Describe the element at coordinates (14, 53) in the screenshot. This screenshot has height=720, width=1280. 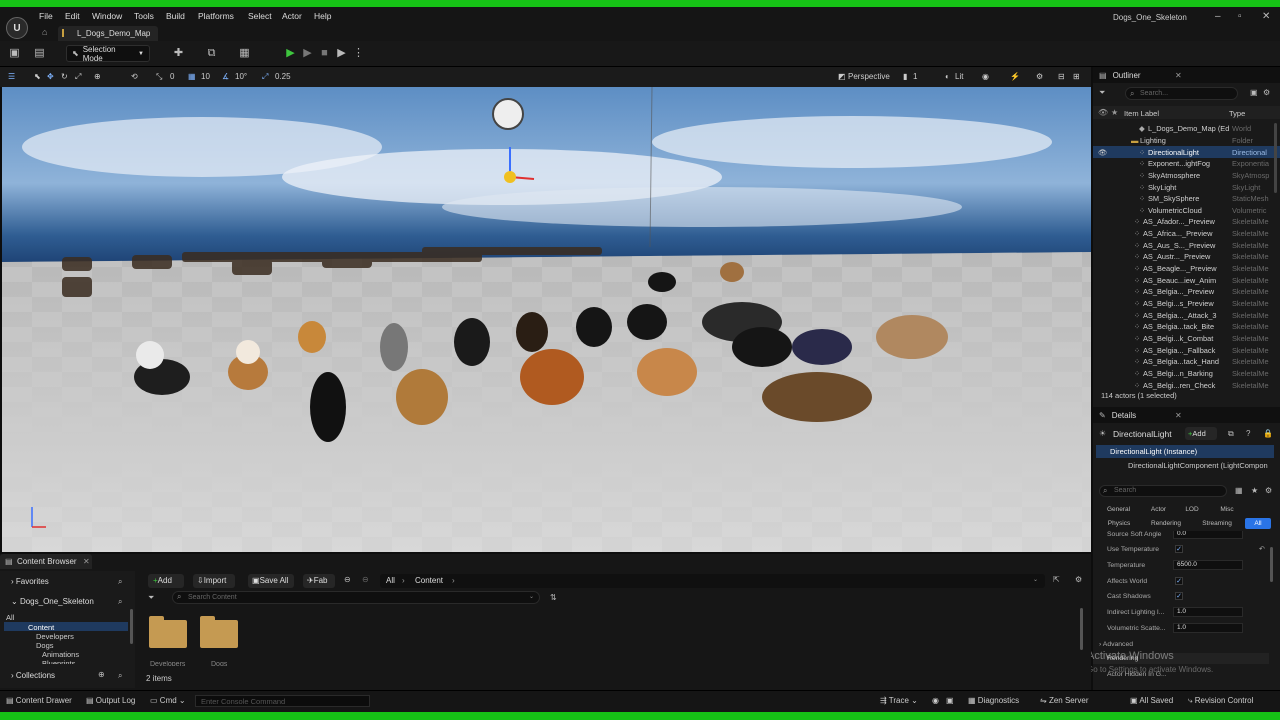
I see `save-icon: ▣` at that location.